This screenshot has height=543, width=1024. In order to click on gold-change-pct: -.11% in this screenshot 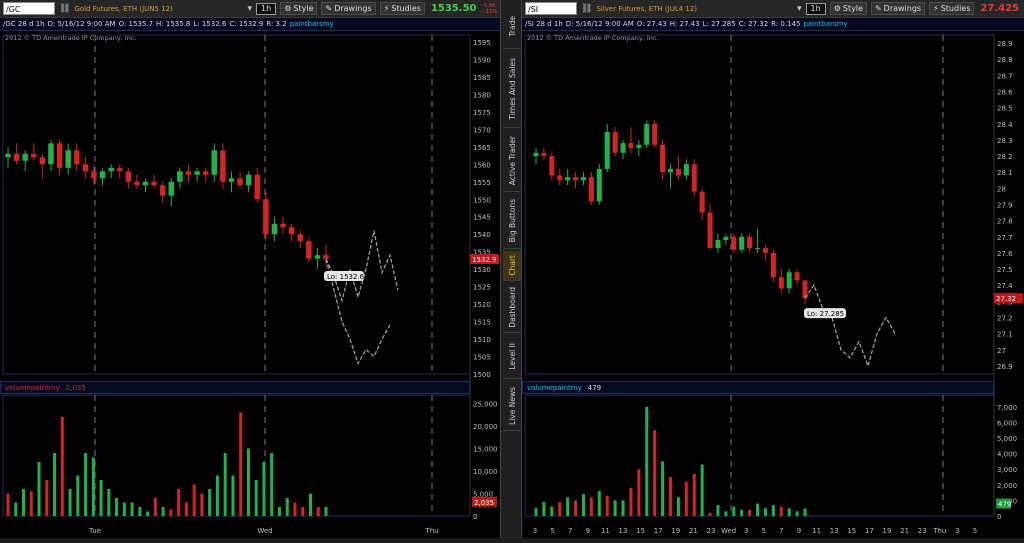, I will do `click(489, 11)`.